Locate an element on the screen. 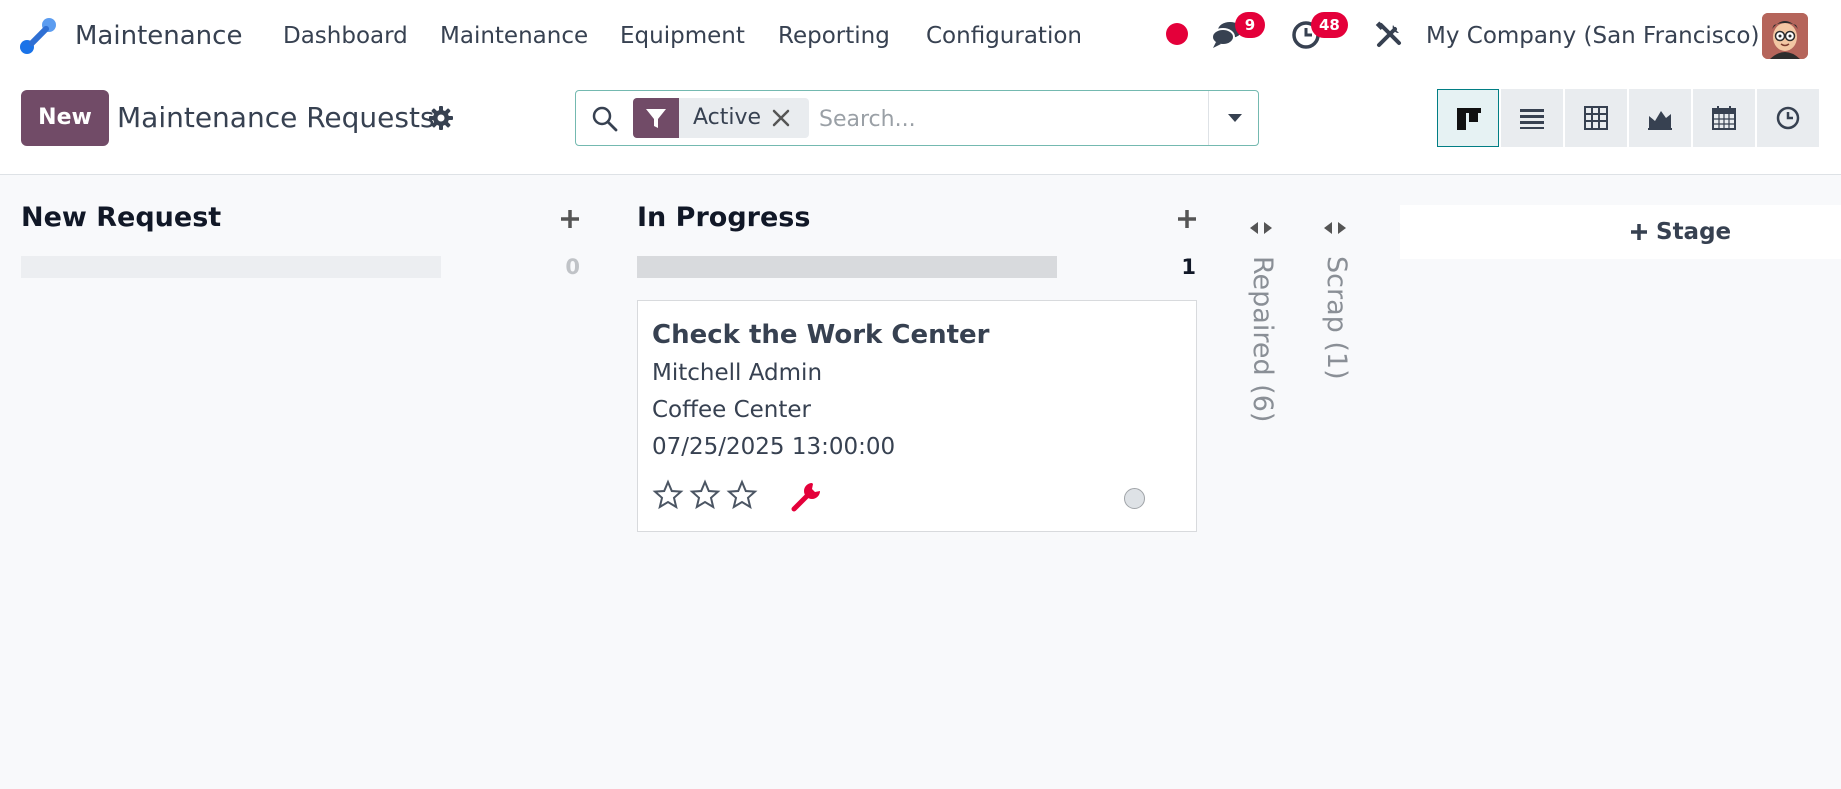 This screenshot has width=1841, height=789. menu-configuration: Configuration is located at coordinates (1004, 36).